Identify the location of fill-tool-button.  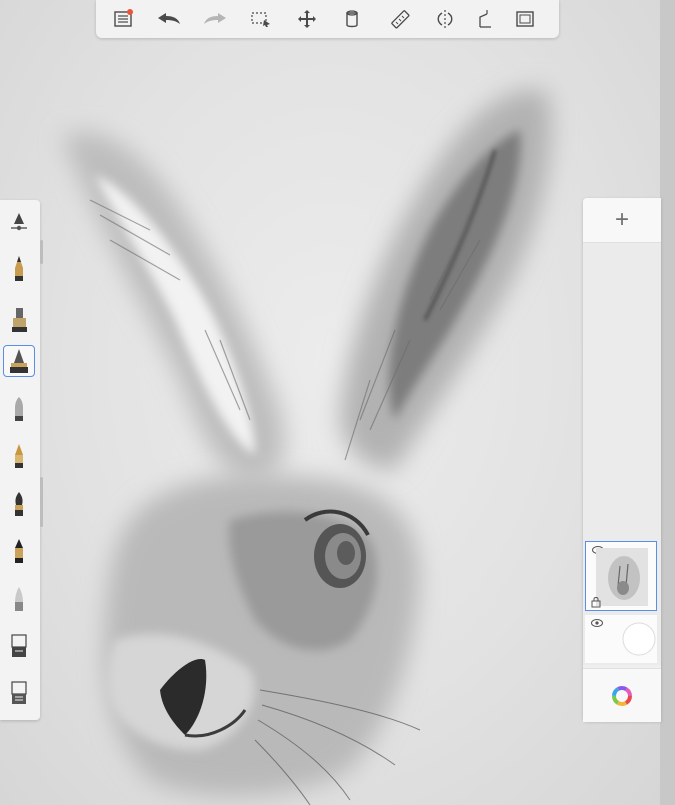
(353, 19).